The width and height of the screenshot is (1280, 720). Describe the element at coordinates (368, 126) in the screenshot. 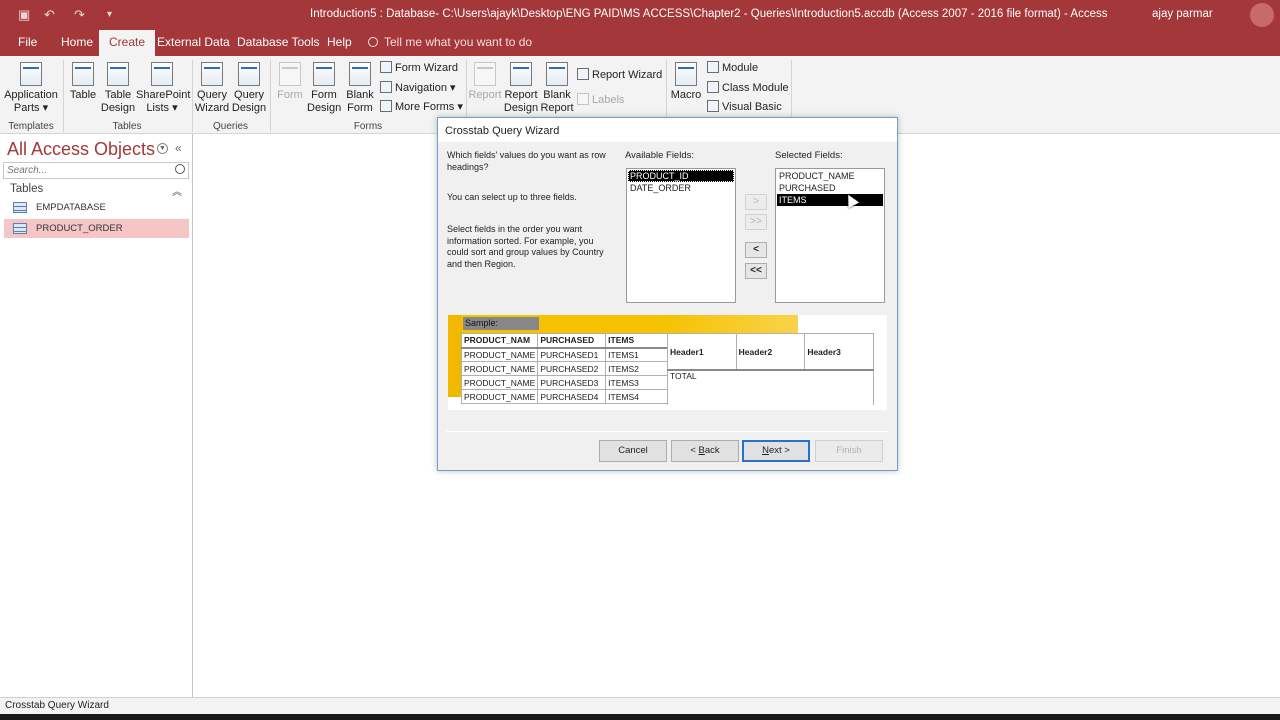

I see `group-label-forms: Forms` at that location.